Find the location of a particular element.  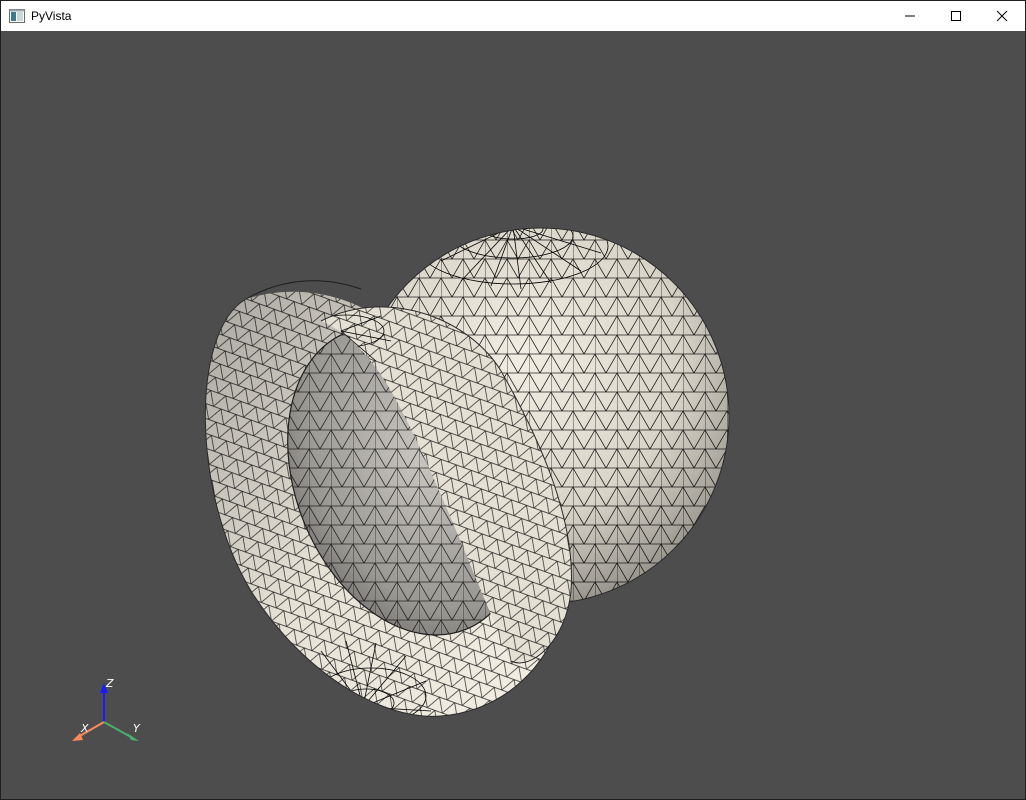

minimize-icon is located at coordinates (910, 16).